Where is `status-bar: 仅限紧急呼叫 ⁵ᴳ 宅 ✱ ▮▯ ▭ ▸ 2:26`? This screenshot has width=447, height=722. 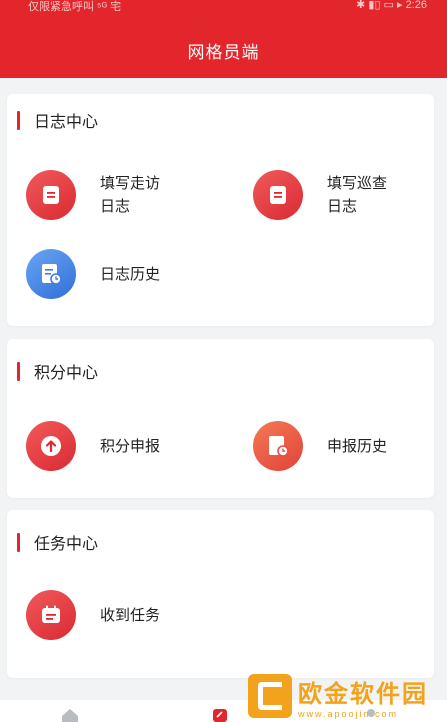 status-bar: 仅限紧急呼叫 ⁵ᴳ 宅 ✱ ▮▯ ▭ ▸ 2:26 is located at coordinates (223, 7).